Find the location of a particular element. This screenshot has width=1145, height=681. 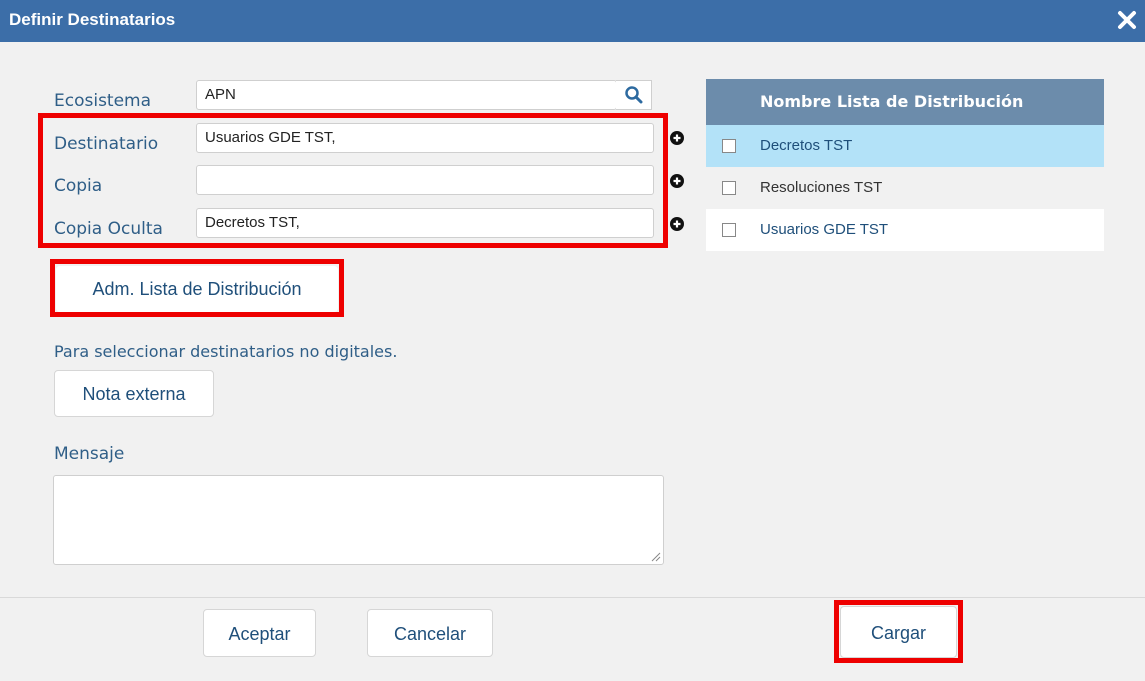

ecosistema-input: APN is located at coordinates (406, 95).